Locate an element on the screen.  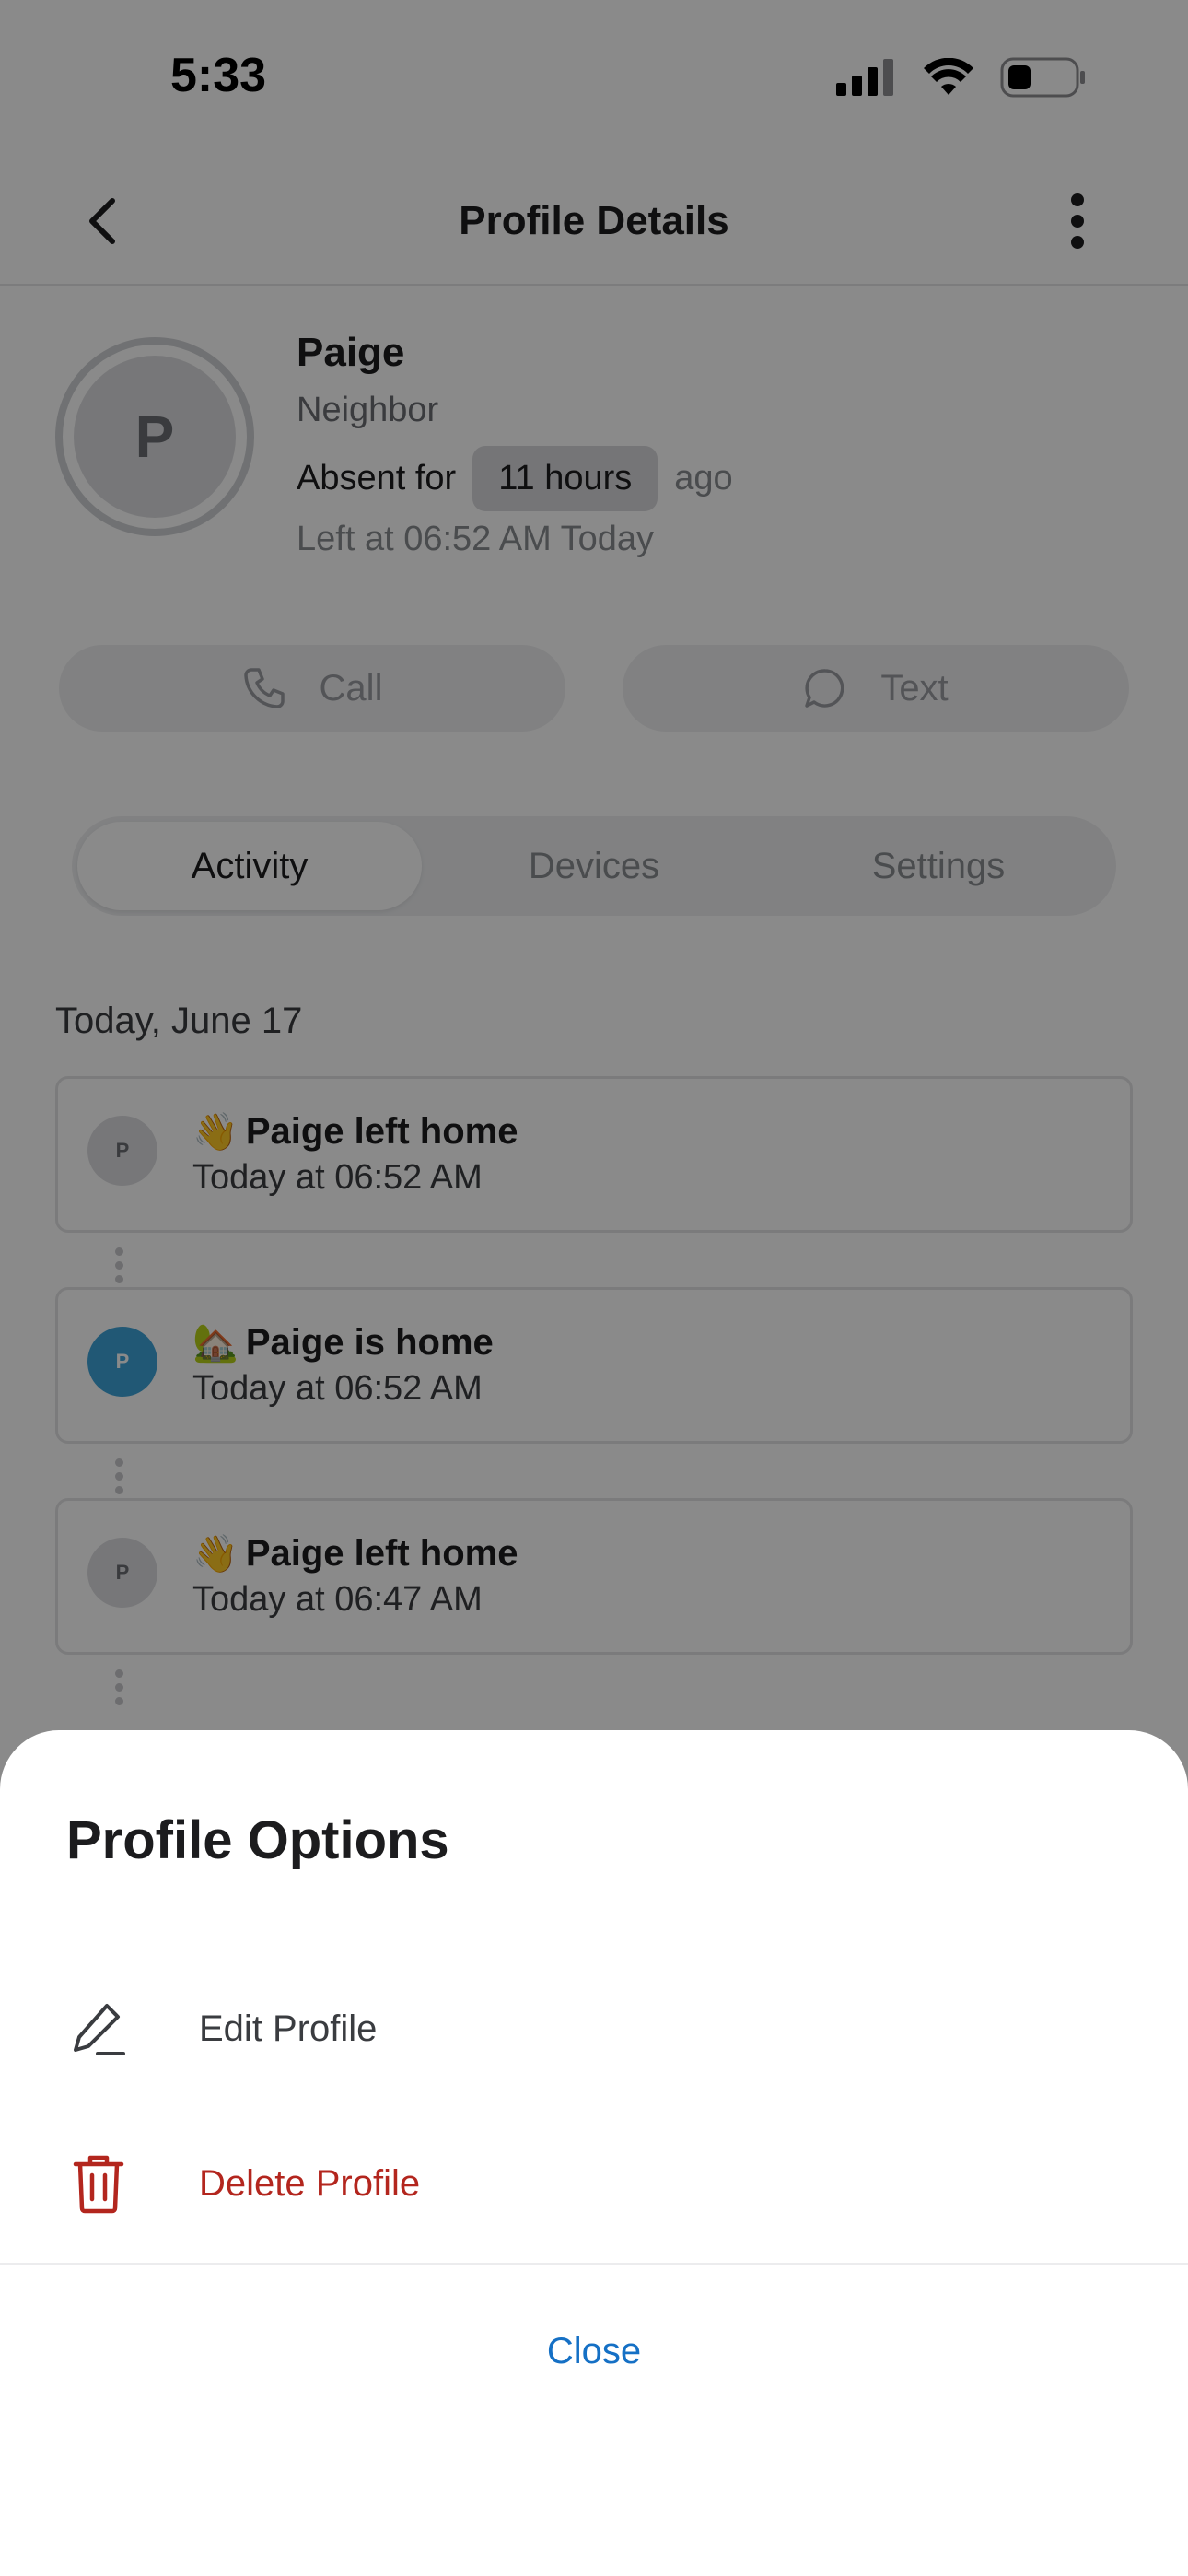
close-button: Close is located at coordinates (594, 2352).